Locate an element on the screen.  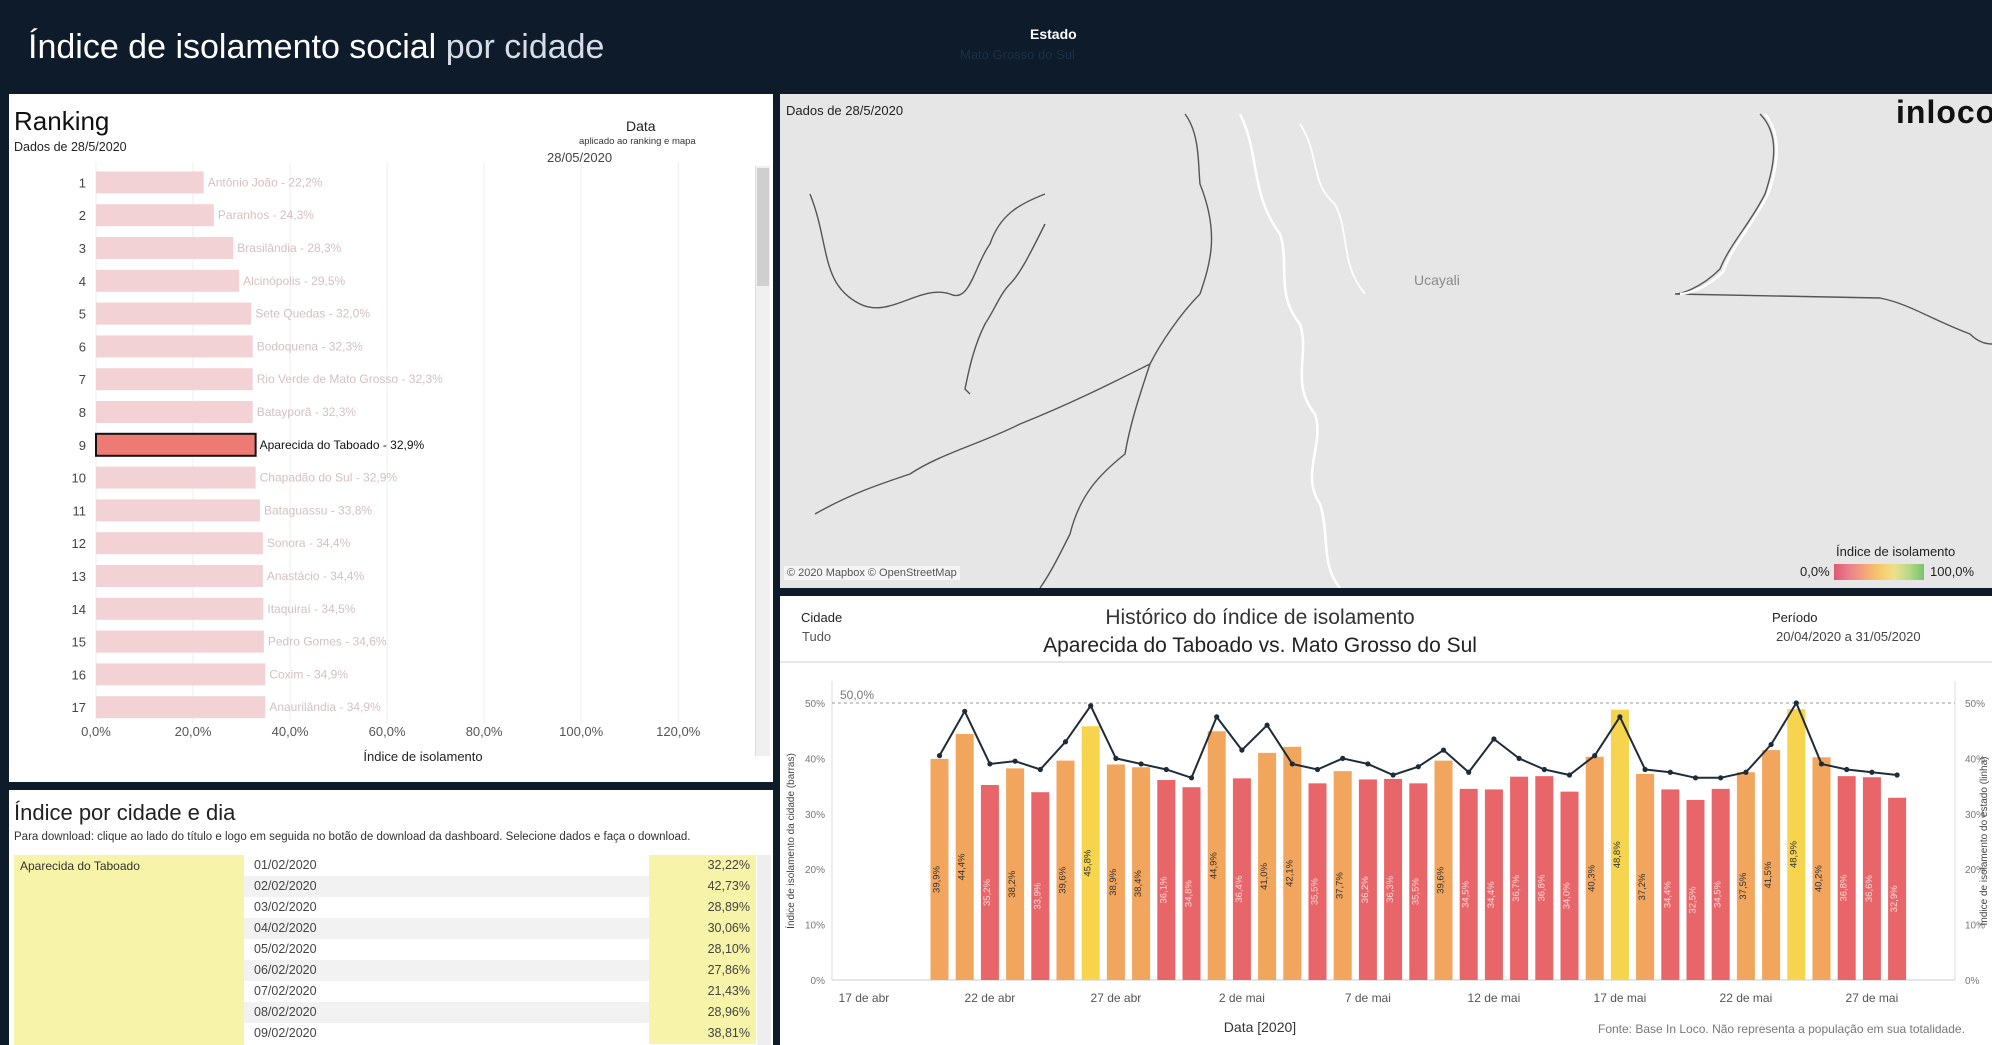
date-filter-label: Data is located at coordinates (641, 126).